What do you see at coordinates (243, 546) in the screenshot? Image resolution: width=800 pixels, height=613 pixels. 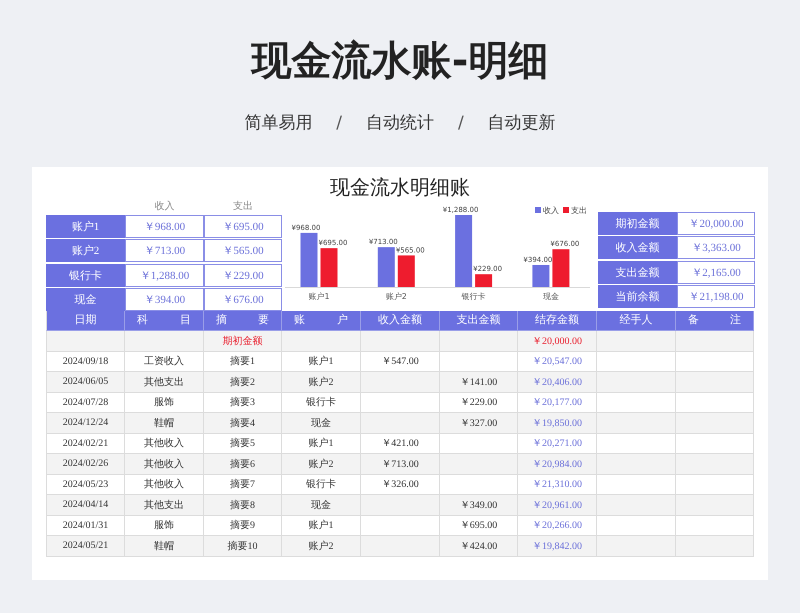 I see `table-cell: 摘要10` at bounding box center [243, 546].